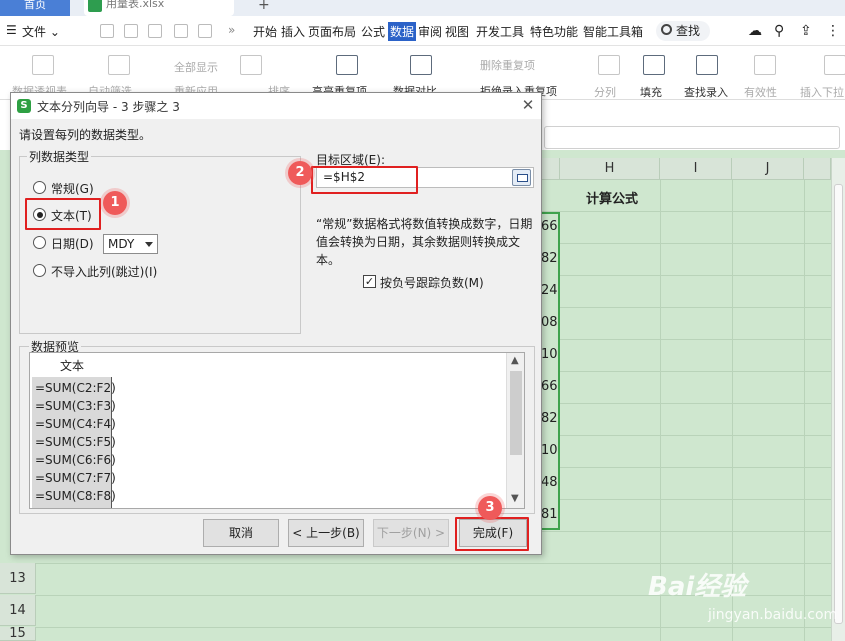 The image size is (845, 641). I want to click on tab-page-layout: 页面布局, so click(332, 31).